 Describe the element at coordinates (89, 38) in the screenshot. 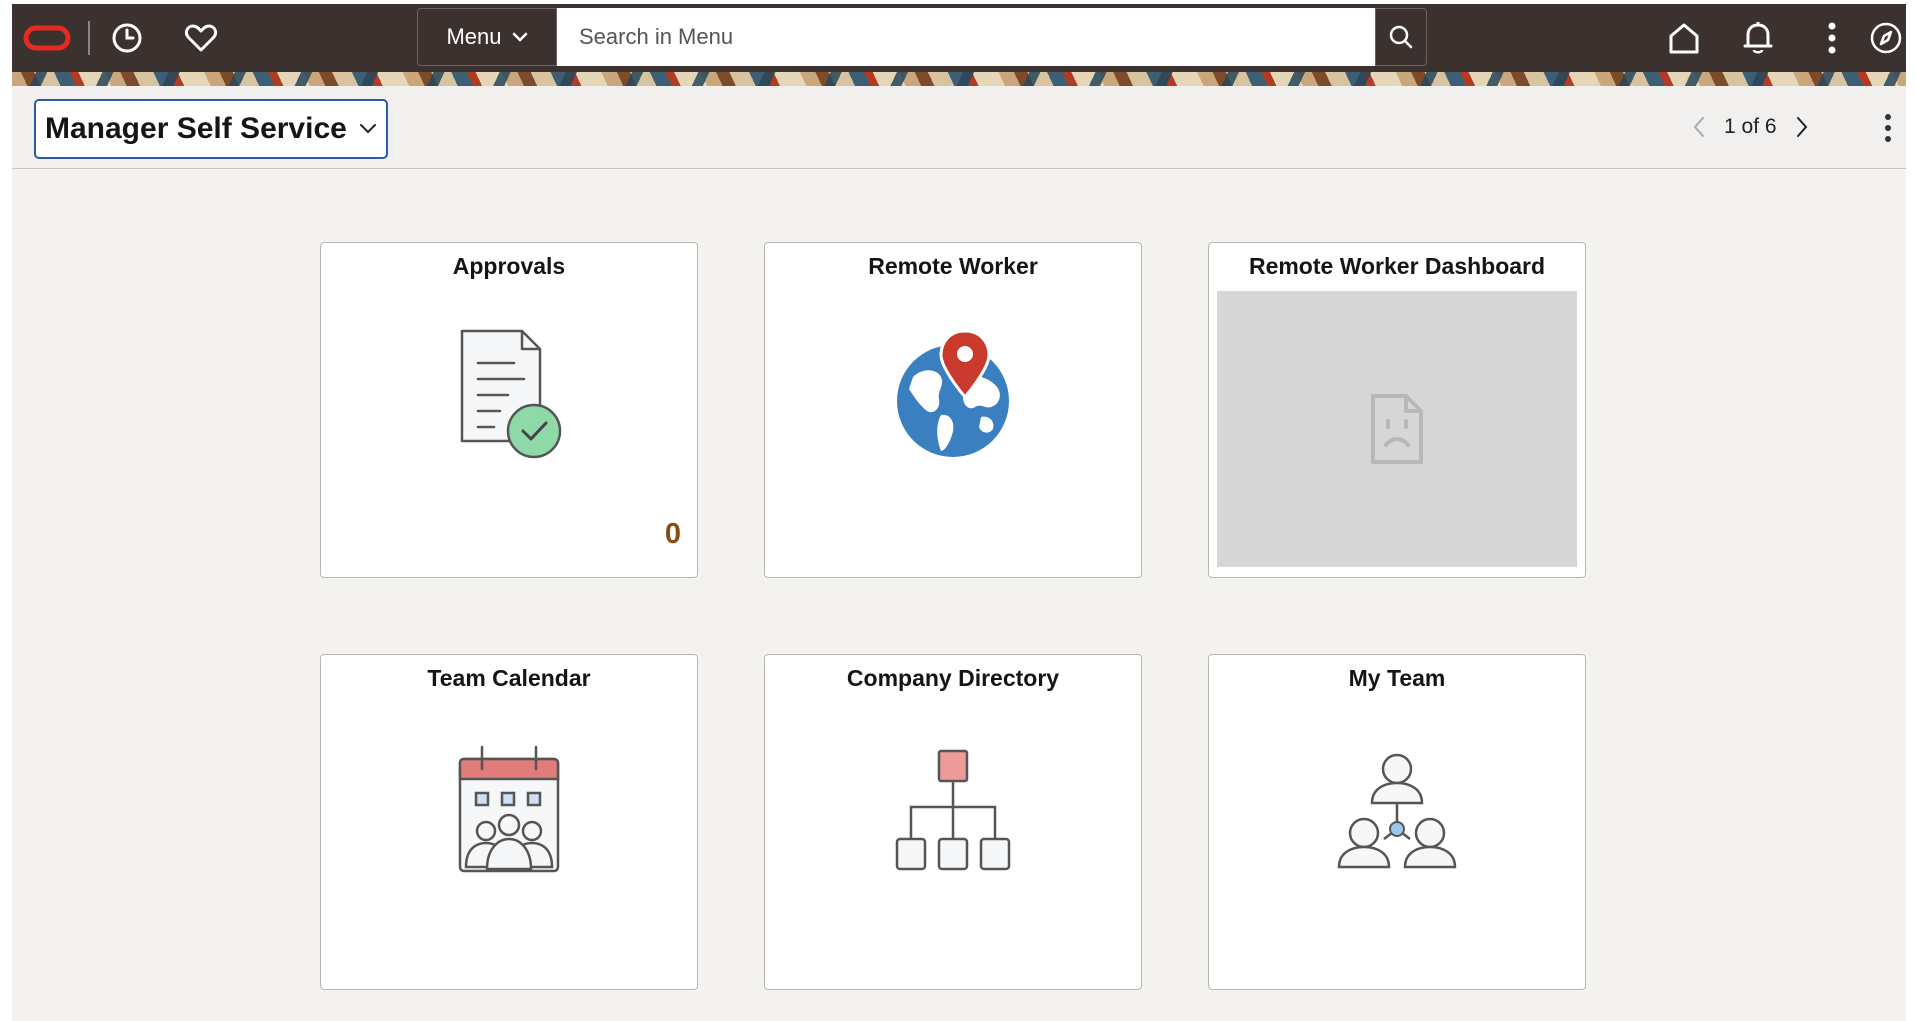

I see `header-divider` at that location.